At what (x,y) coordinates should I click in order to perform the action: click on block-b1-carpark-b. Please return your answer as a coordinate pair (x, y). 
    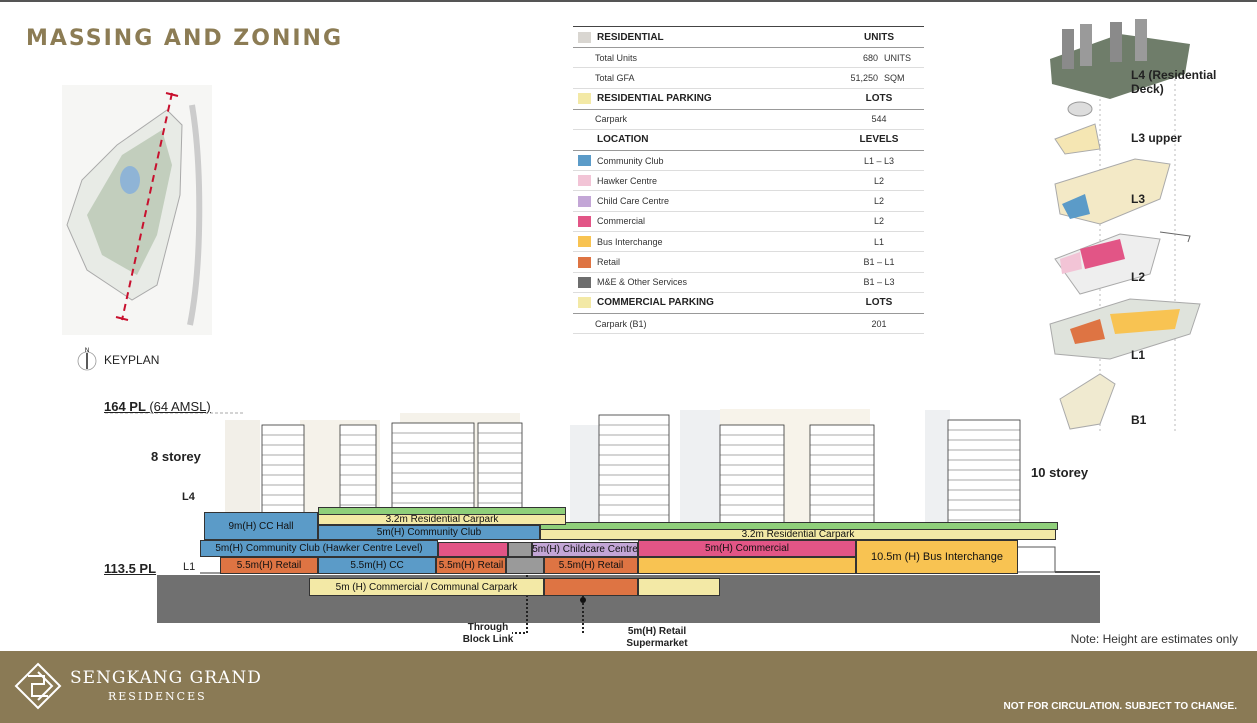
    Looking at the image, I should click on (679, 587).